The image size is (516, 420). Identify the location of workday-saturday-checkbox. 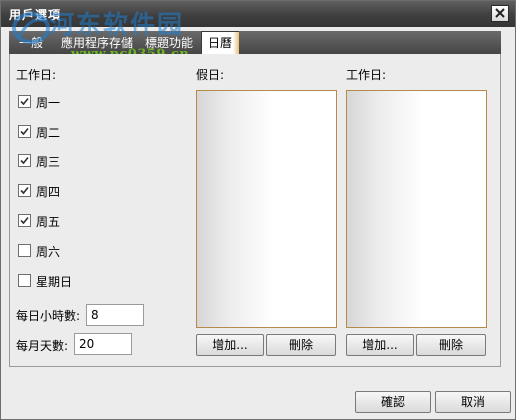
(24, 250).